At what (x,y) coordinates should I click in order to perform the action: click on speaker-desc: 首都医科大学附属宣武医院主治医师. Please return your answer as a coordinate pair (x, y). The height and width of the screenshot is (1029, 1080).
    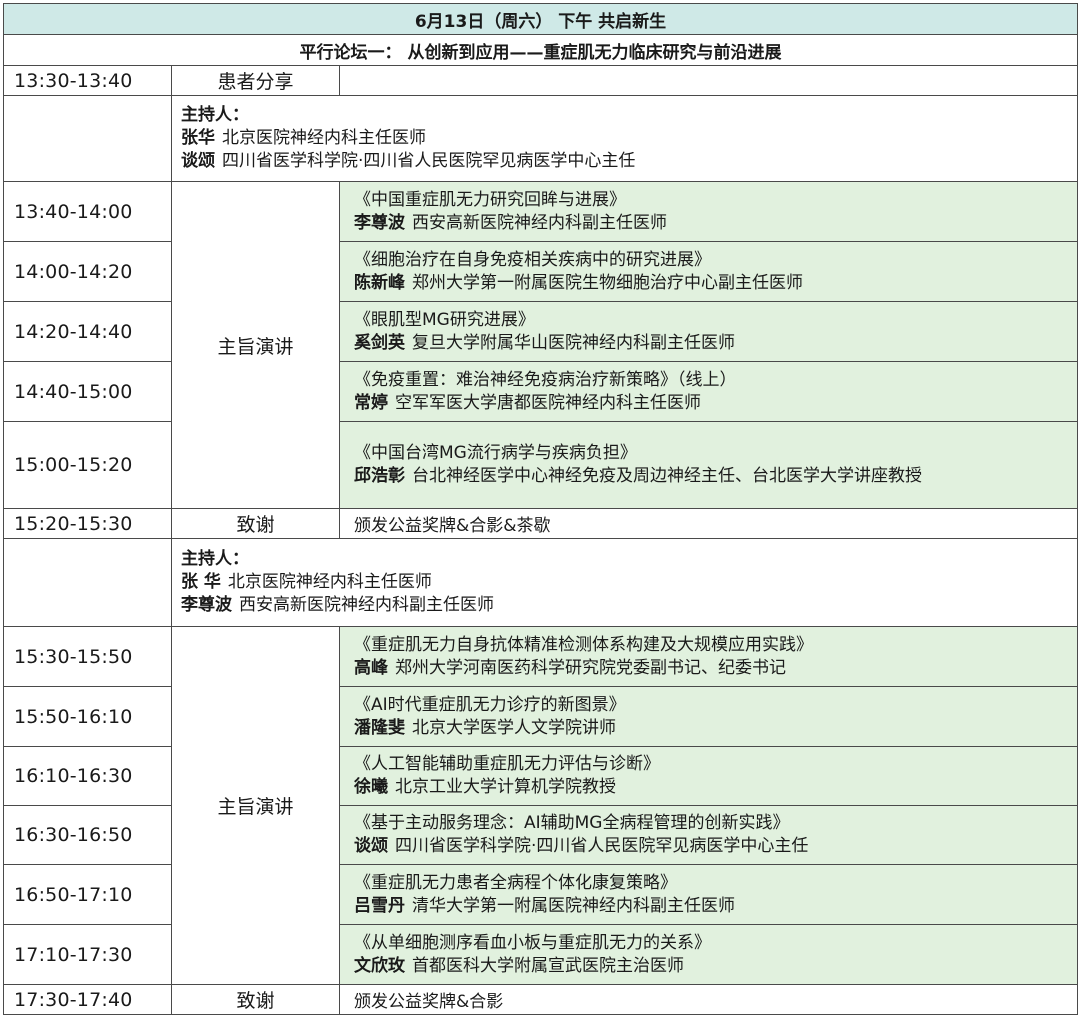
    Looking at the image, I should click on (548, 965).